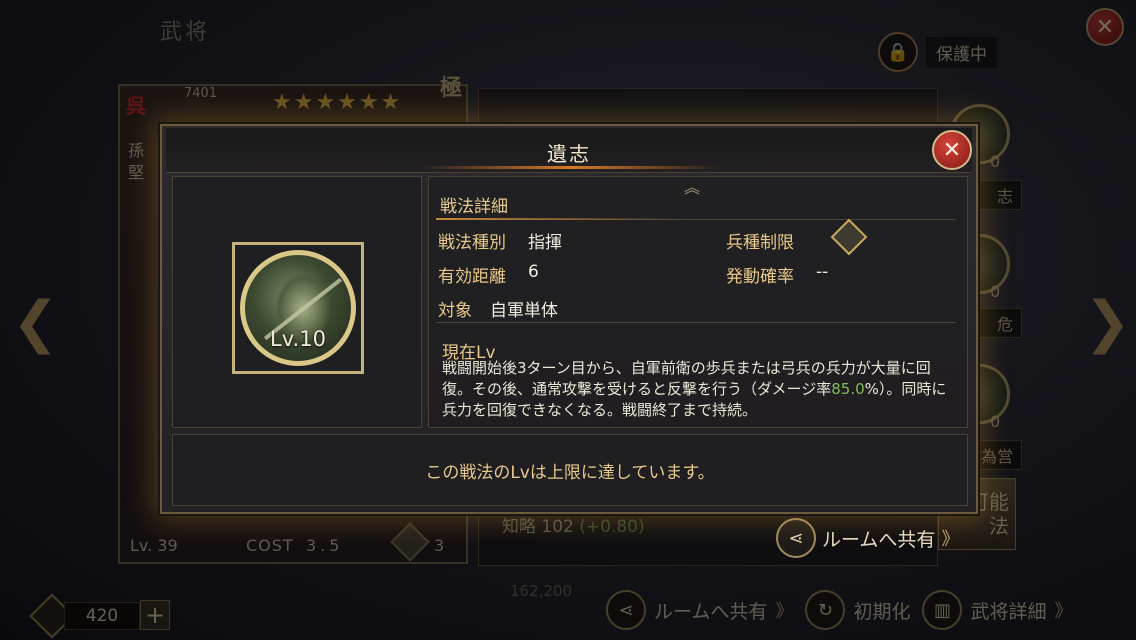  Describe the element at coordinates (796, 538) in the screenshot. I see `share-icon: ⋖` at that location.